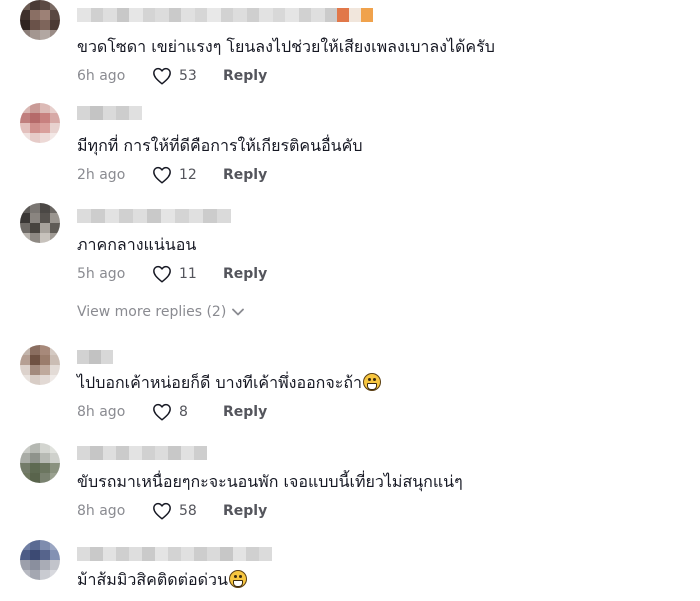  I want to click on comment-time: 5h ago, so click(101, 274).